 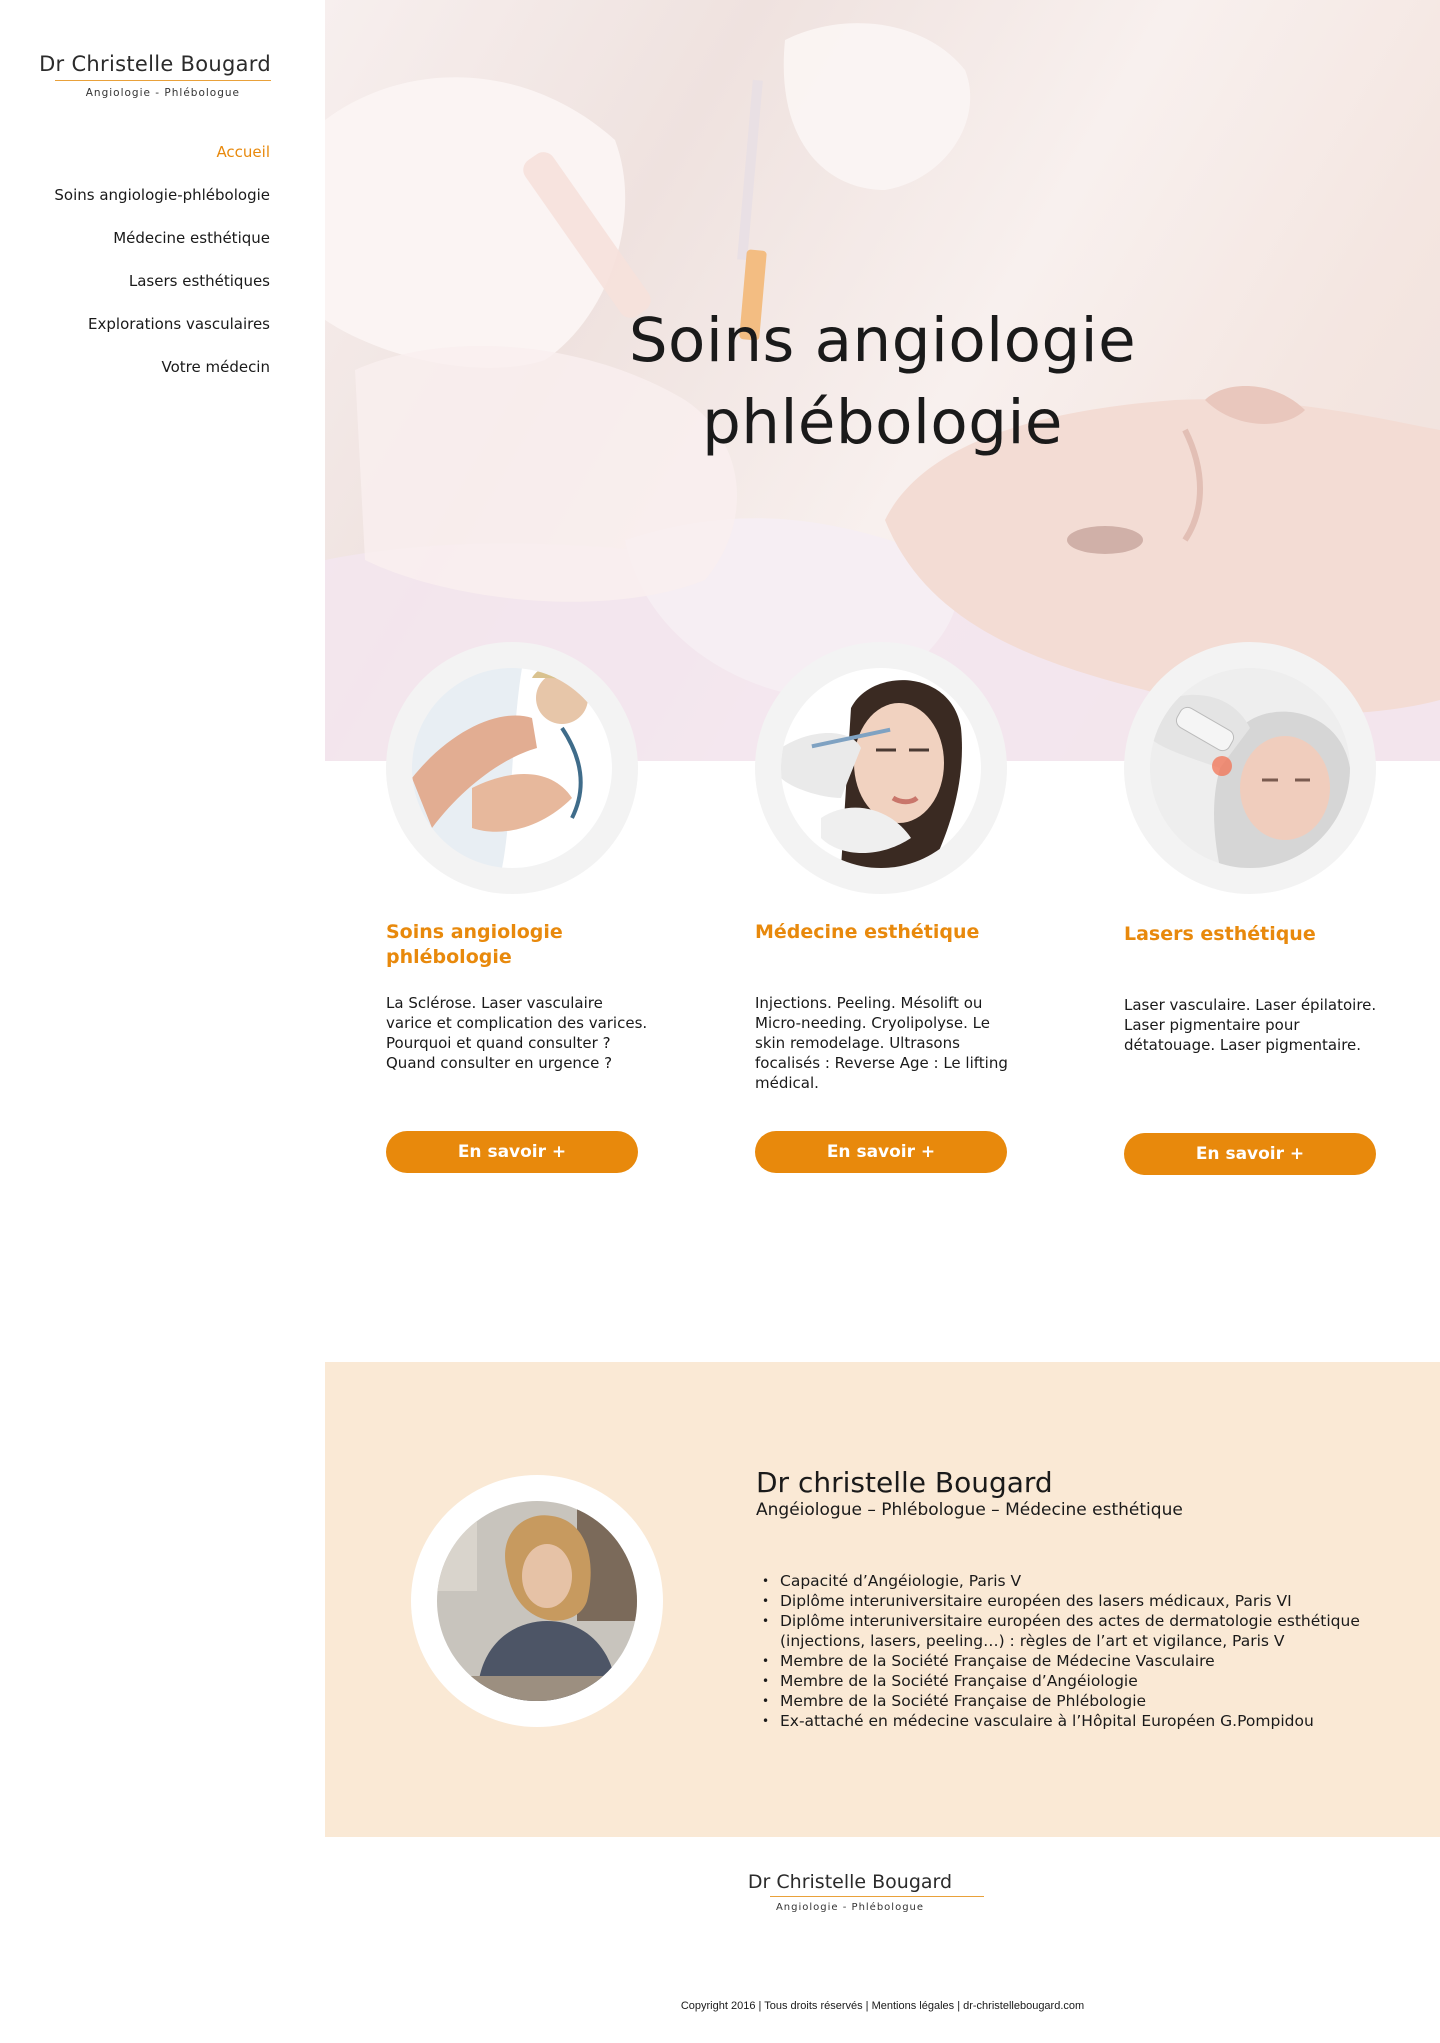 What do you see at coordinates (135, 290) in the screenshot?
I see `nav-item-lasers-esthetiques: Lasers esthétiques` at bounding box center [135, 290].